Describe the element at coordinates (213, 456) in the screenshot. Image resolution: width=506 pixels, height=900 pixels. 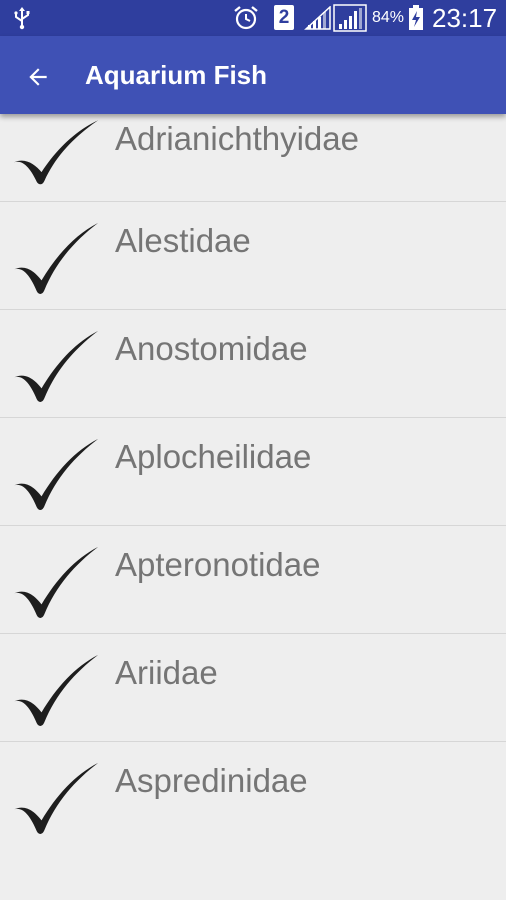
I see `list-item-label: Aplocheilidae` at that location.